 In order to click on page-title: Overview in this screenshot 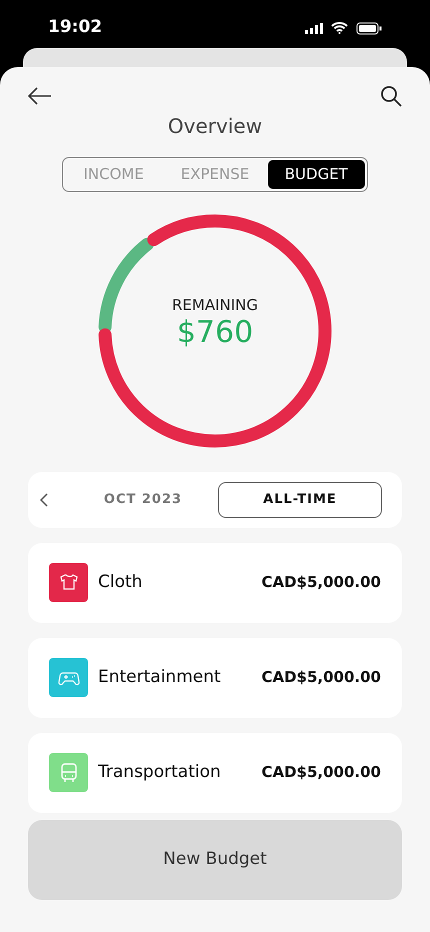, I will do `click(215, 126)`.